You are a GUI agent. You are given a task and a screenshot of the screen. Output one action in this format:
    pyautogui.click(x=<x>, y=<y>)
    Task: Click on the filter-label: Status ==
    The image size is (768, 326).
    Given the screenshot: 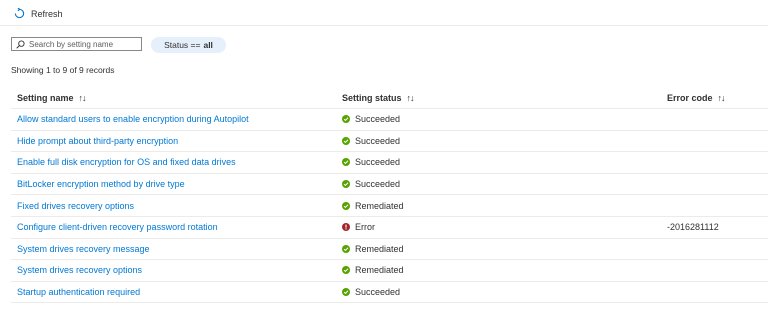 What is the action you would take?
    pyautogui.click(x=182, y=45)
    